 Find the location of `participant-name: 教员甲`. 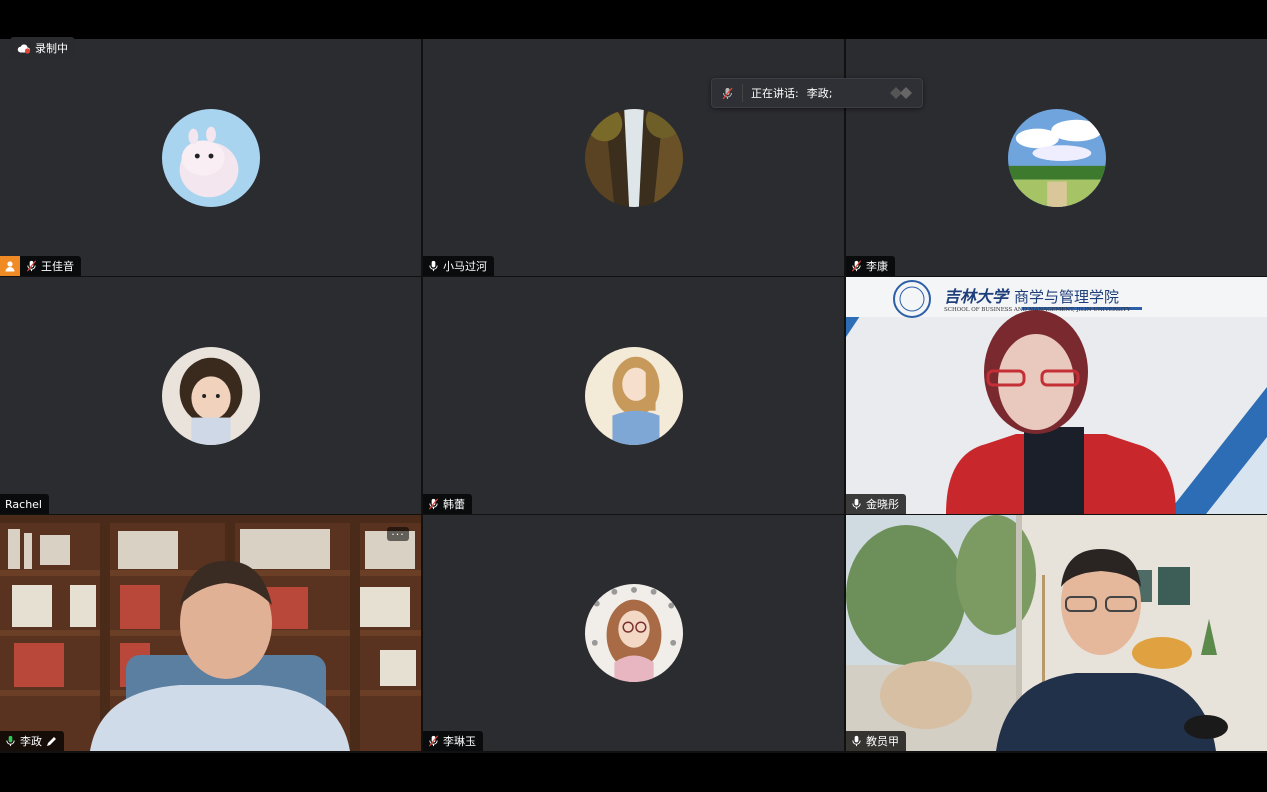

participant-name: 教员甲 is located at coordinates (882, 741).